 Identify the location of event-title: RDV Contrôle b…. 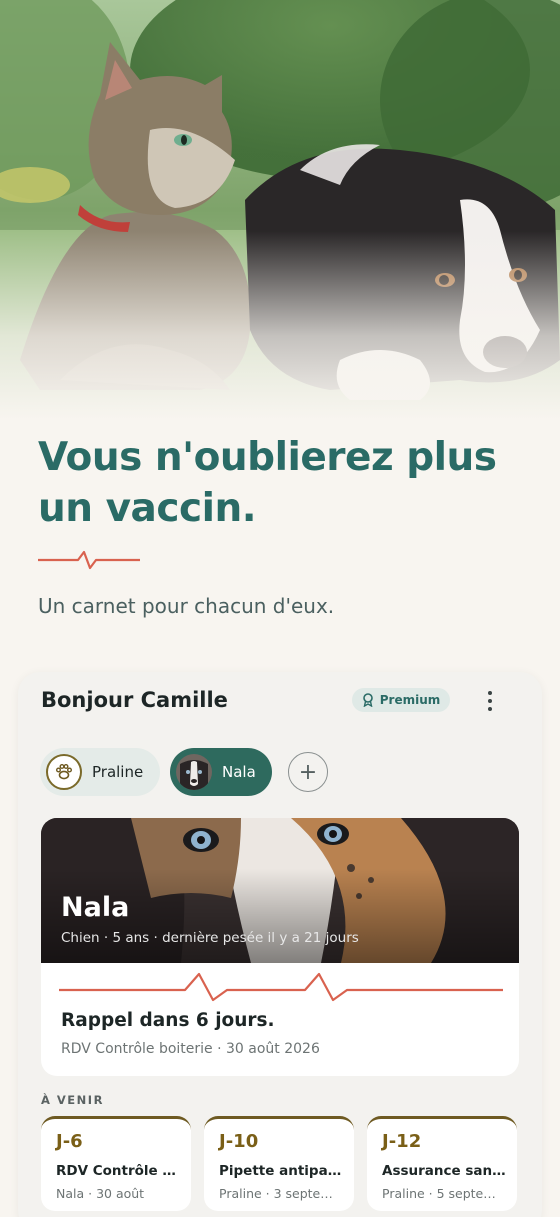
(118, 1171).